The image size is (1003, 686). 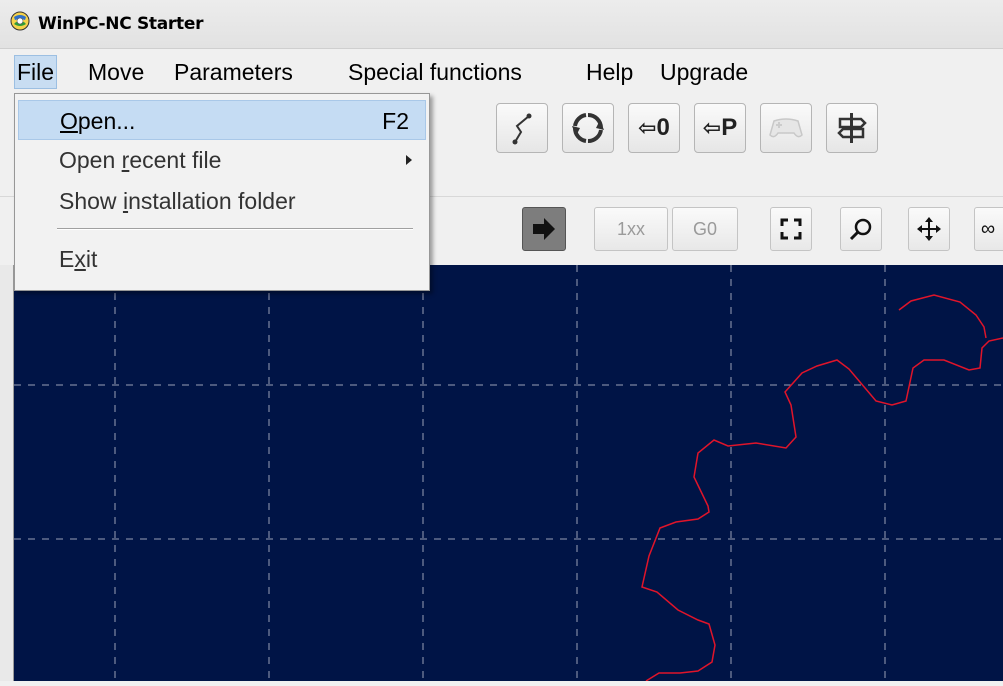 What do you see at coordinates (20, 21) in the screenshot?
I see `app-globe-icon` at bounding box center [20, 21].